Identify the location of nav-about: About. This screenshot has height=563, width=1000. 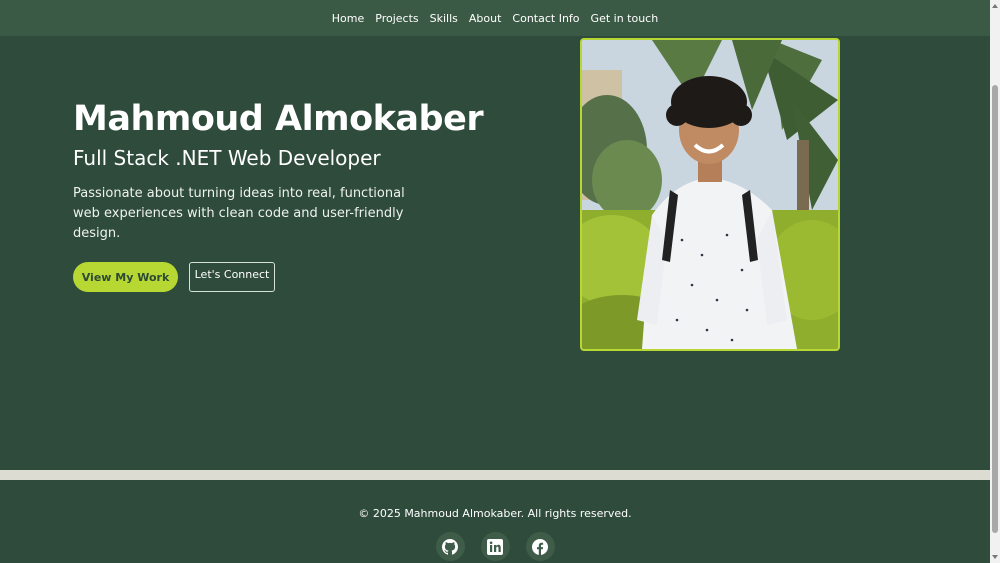
(485, 18).